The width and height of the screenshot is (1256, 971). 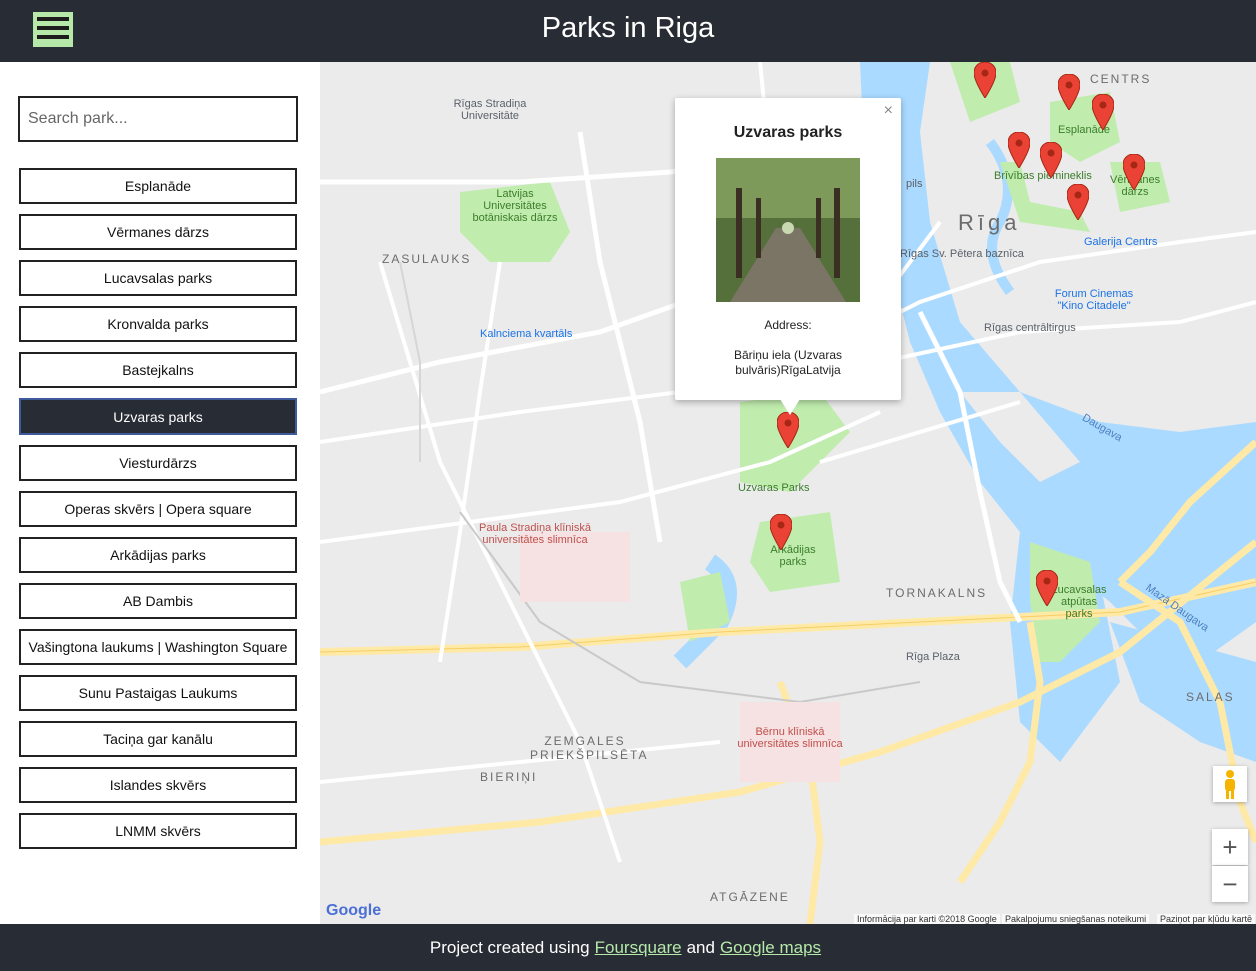 What do you see at coordinates (700, 947) in the screenshot?
I see `footer-middle: and` at bounding box center [700, 947].